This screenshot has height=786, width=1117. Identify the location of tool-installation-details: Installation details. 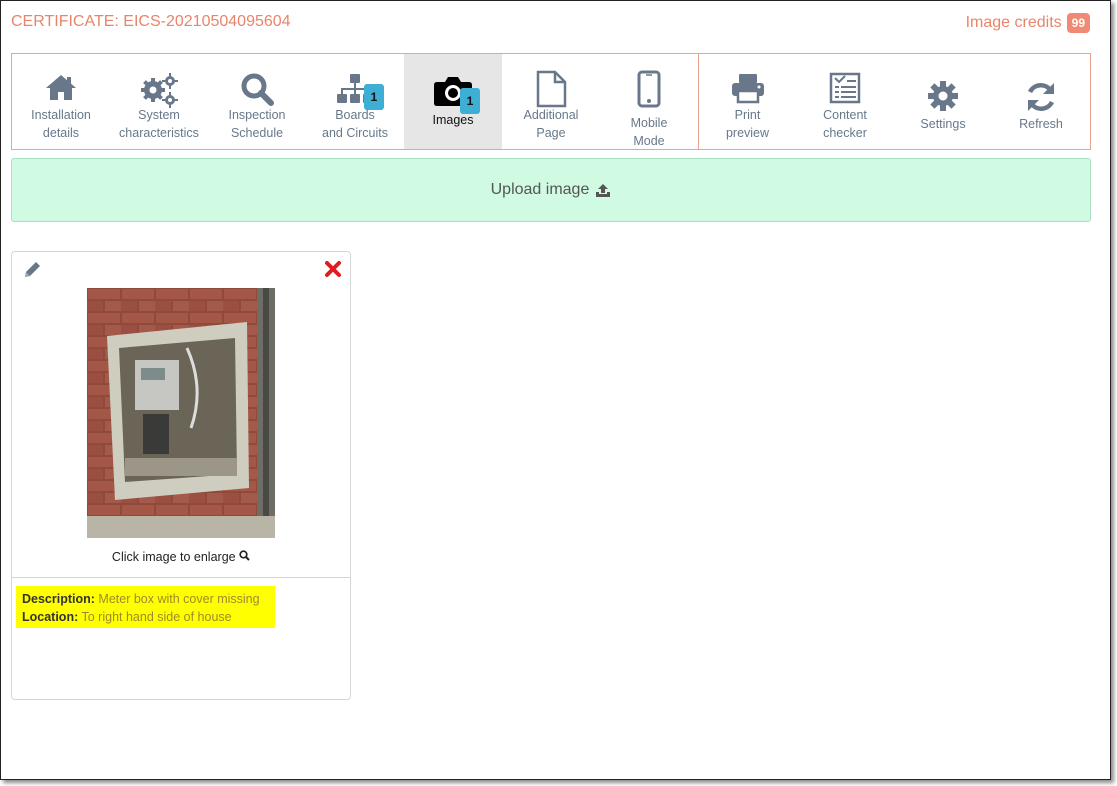
(61, 101).